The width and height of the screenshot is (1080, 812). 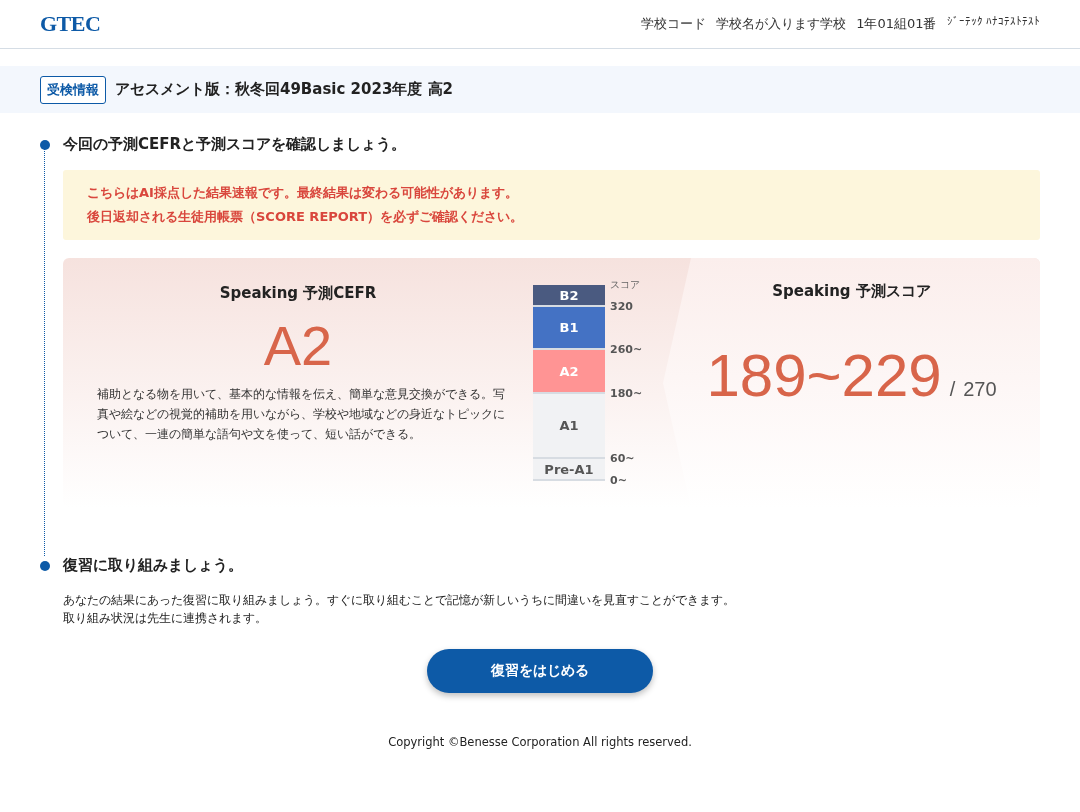 I want to click on cefr-title: Speaking 予測CEFR, so click(x=298, y=293).